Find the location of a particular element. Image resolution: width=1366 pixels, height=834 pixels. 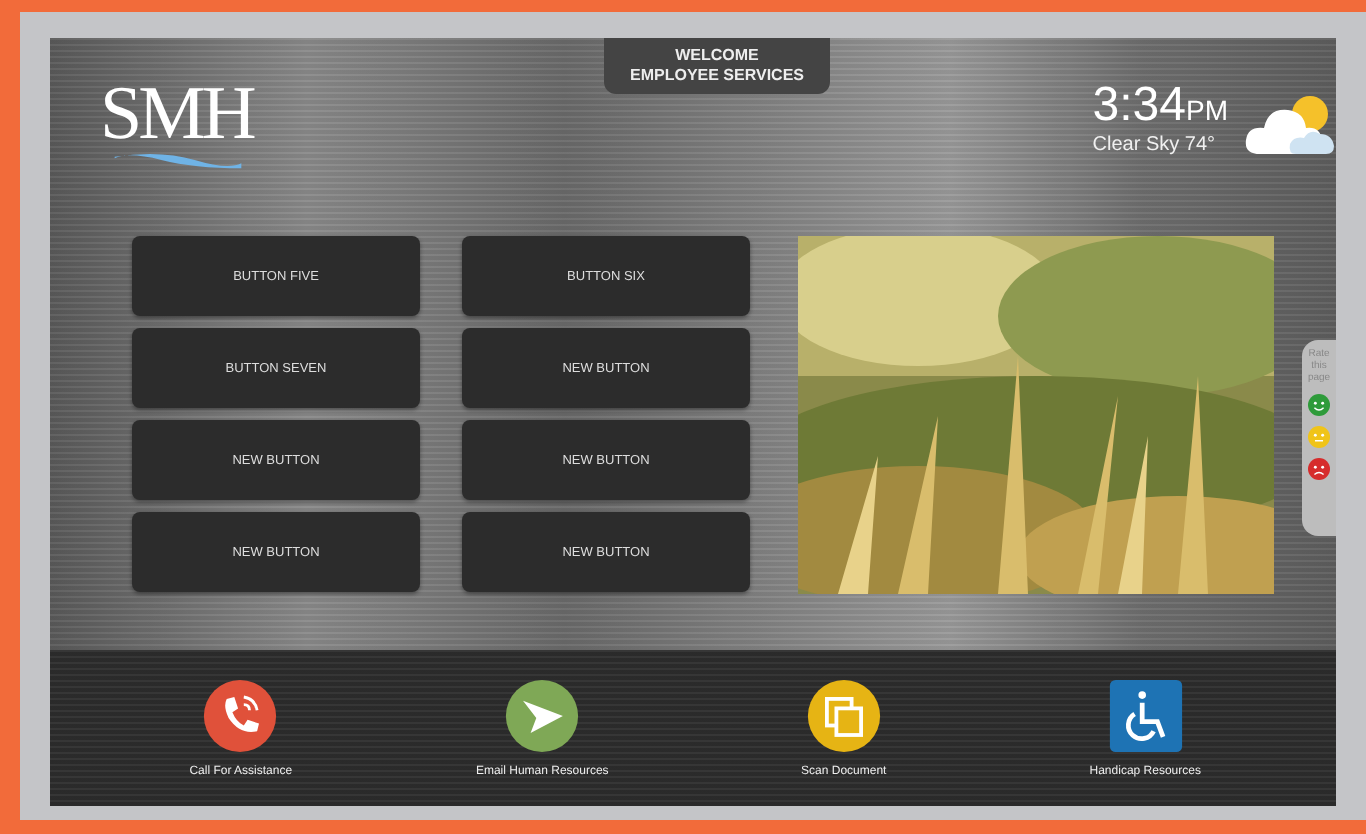

sun-cloud-icon is located at coordinates (1290, 124).